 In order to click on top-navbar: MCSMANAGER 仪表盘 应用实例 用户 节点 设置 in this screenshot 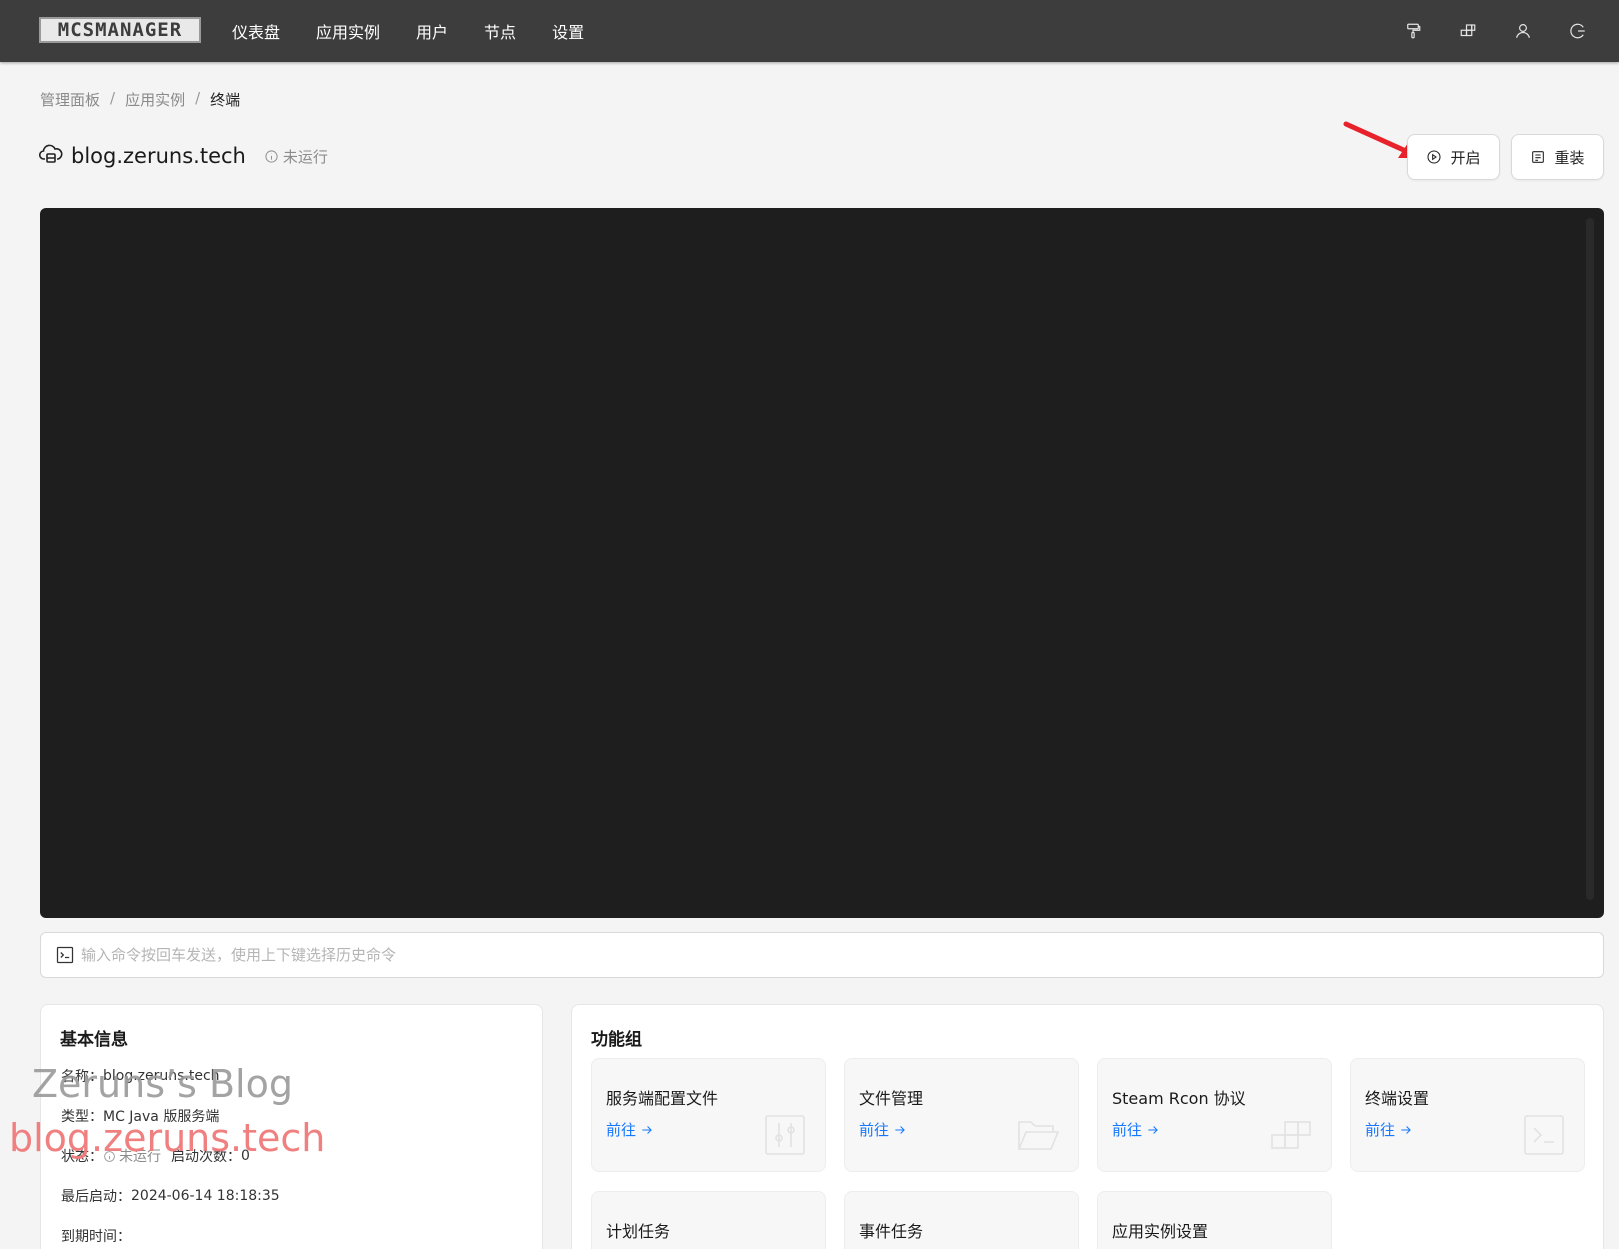, I will do `click(809, 31)`.